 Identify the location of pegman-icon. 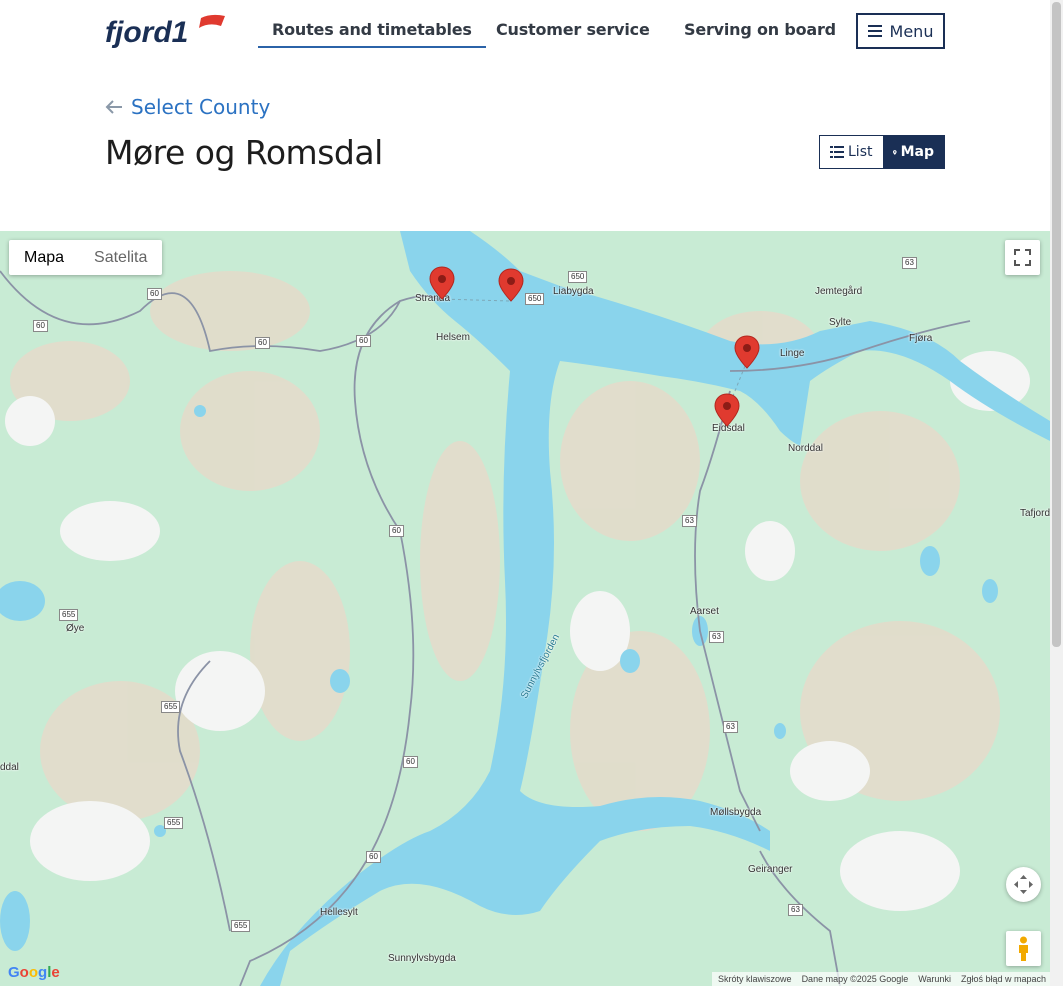
(1023, 948).